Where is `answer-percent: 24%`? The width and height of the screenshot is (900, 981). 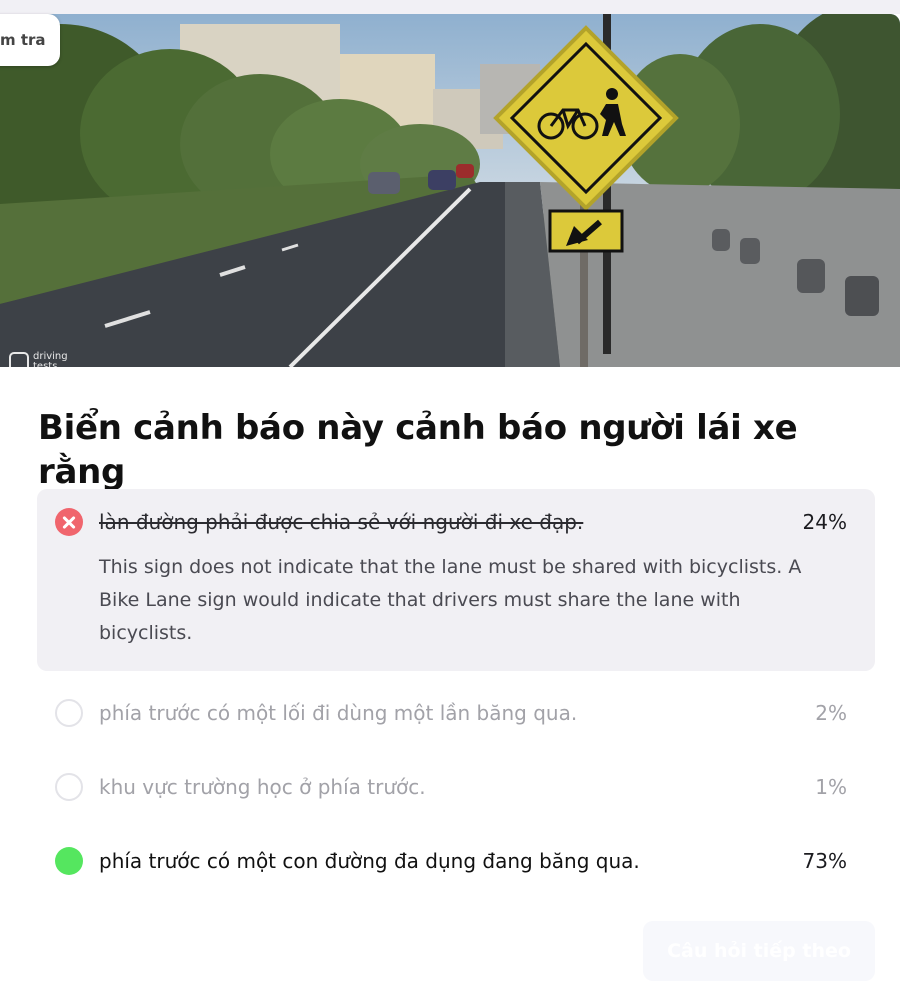 answer-percent: 24% is located at coordinates (824, 522).